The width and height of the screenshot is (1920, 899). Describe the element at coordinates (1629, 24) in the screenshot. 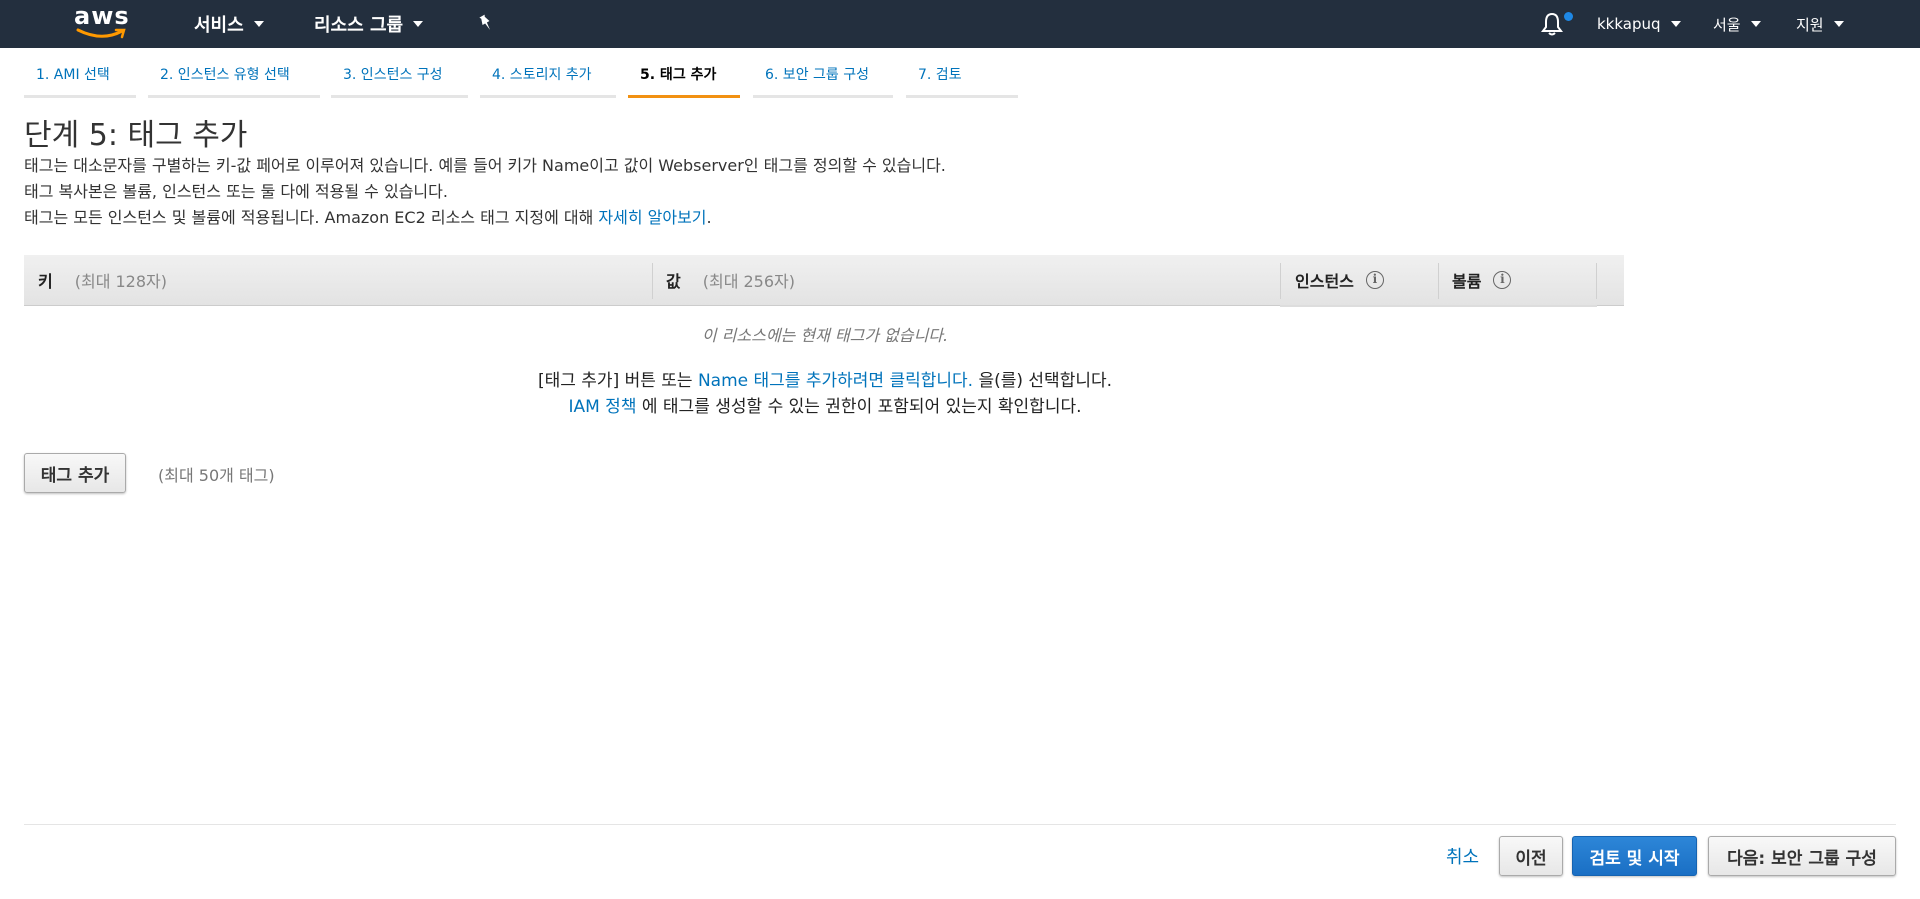

I see `user-name: kkkapuq` at that location.